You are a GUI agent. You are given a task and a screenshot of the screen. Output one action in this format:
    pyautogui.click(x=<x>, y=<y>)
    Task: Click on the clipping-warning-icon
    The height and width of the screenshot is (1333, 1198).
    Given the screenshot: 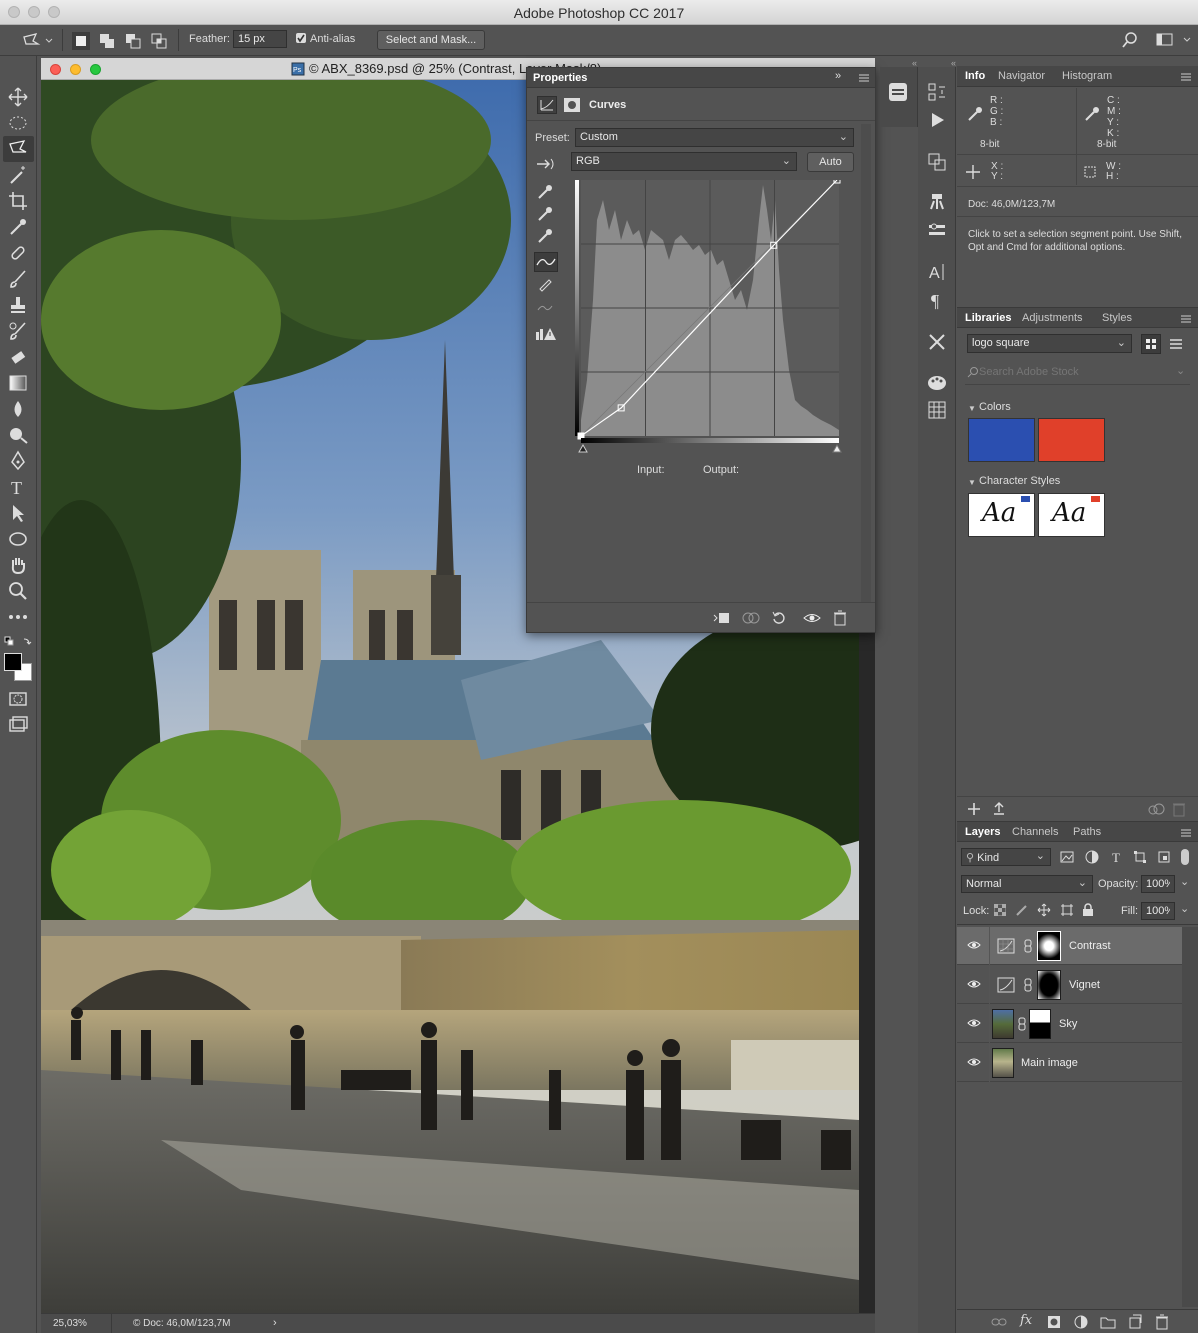 What is the action you would take?
    pyautogui.click(x=546, y=334)
    